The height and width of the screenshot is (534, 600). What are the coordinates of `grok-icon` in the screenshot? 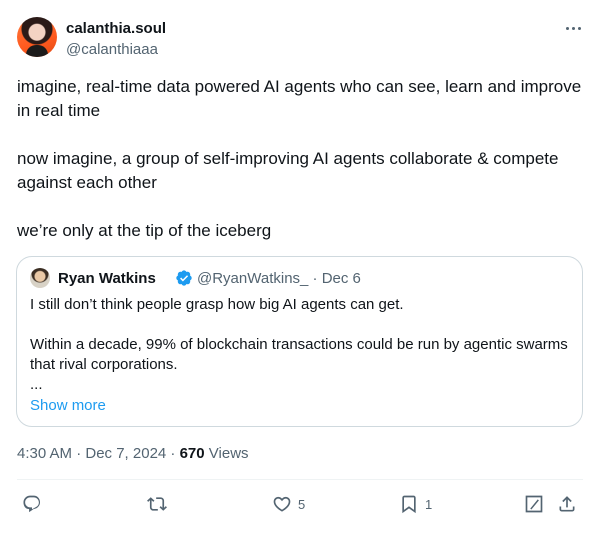 It's located at (534, 504).